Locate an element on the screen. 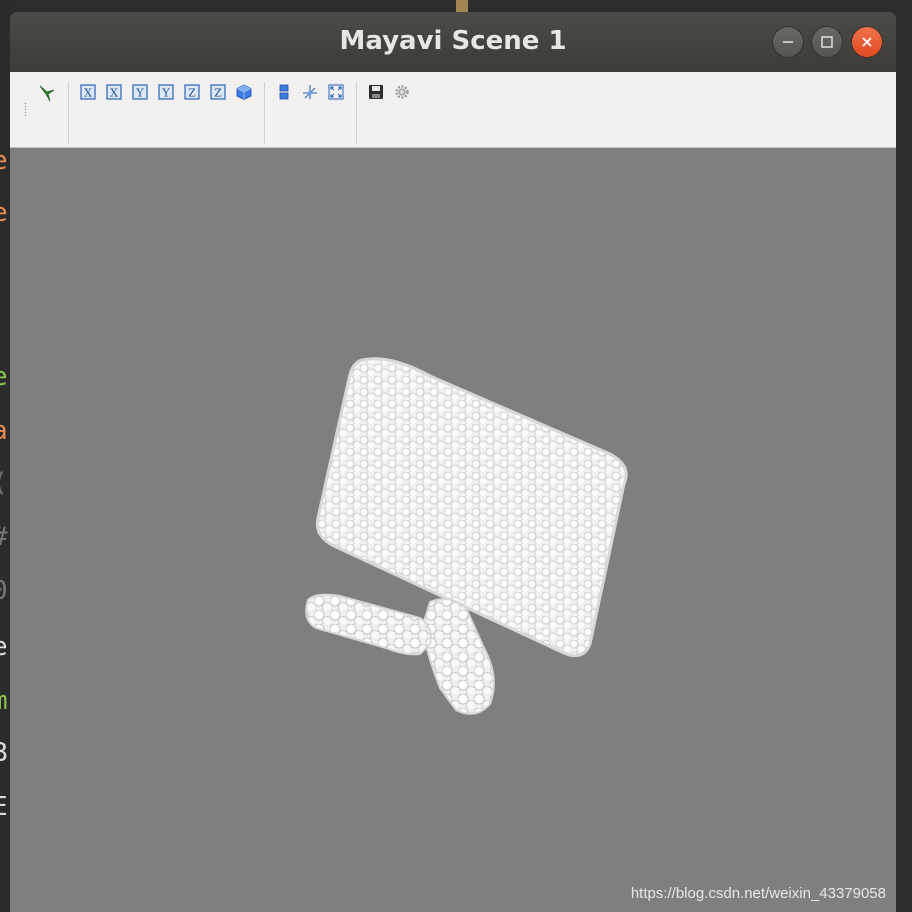 This screenshot has height=912, width=912. parallel-projection-icon is located at coordinates (284, 92).